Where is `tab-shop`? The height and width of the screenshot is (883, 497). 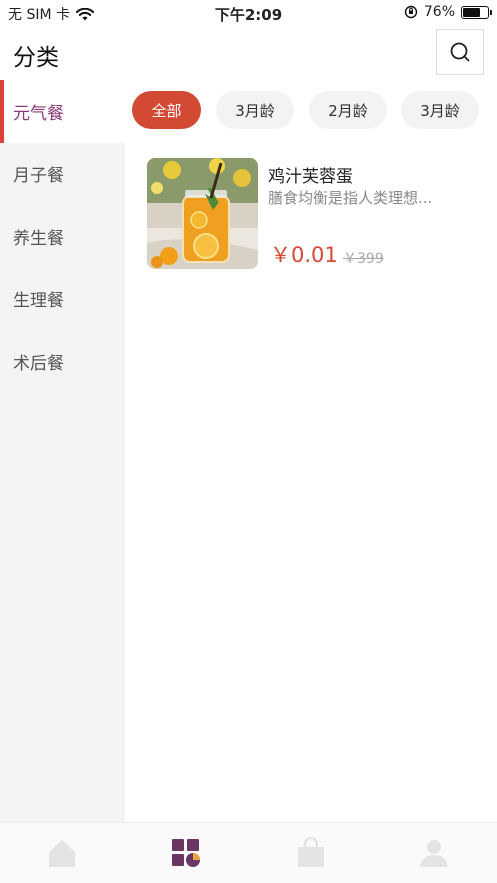 tab-shop is located at coordinates (311, 852).